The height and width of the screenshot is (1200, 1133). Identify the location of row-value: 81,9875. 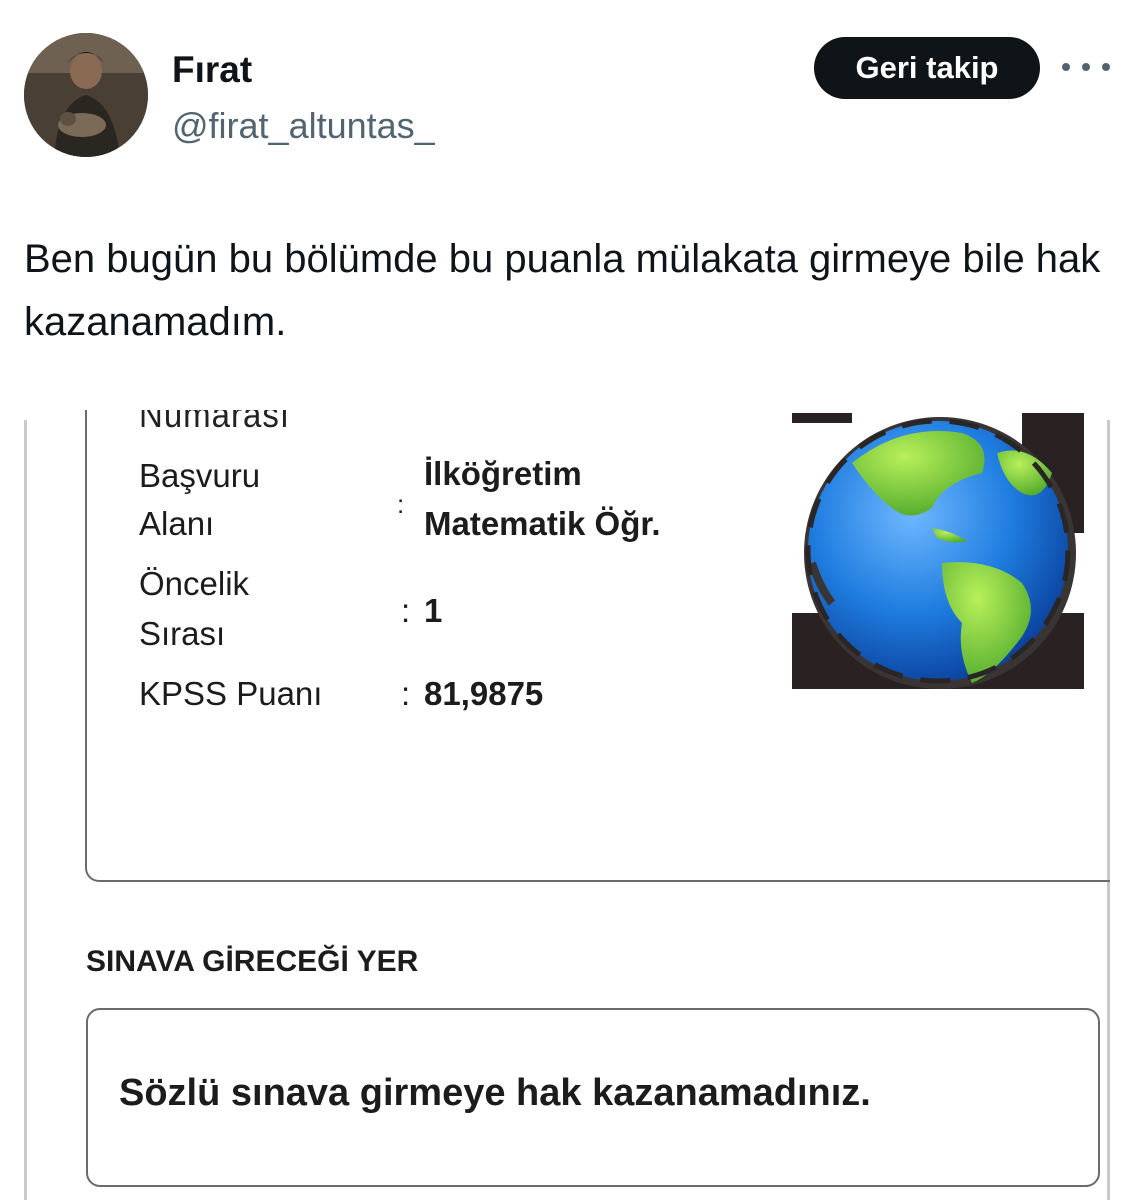
(484, 693).